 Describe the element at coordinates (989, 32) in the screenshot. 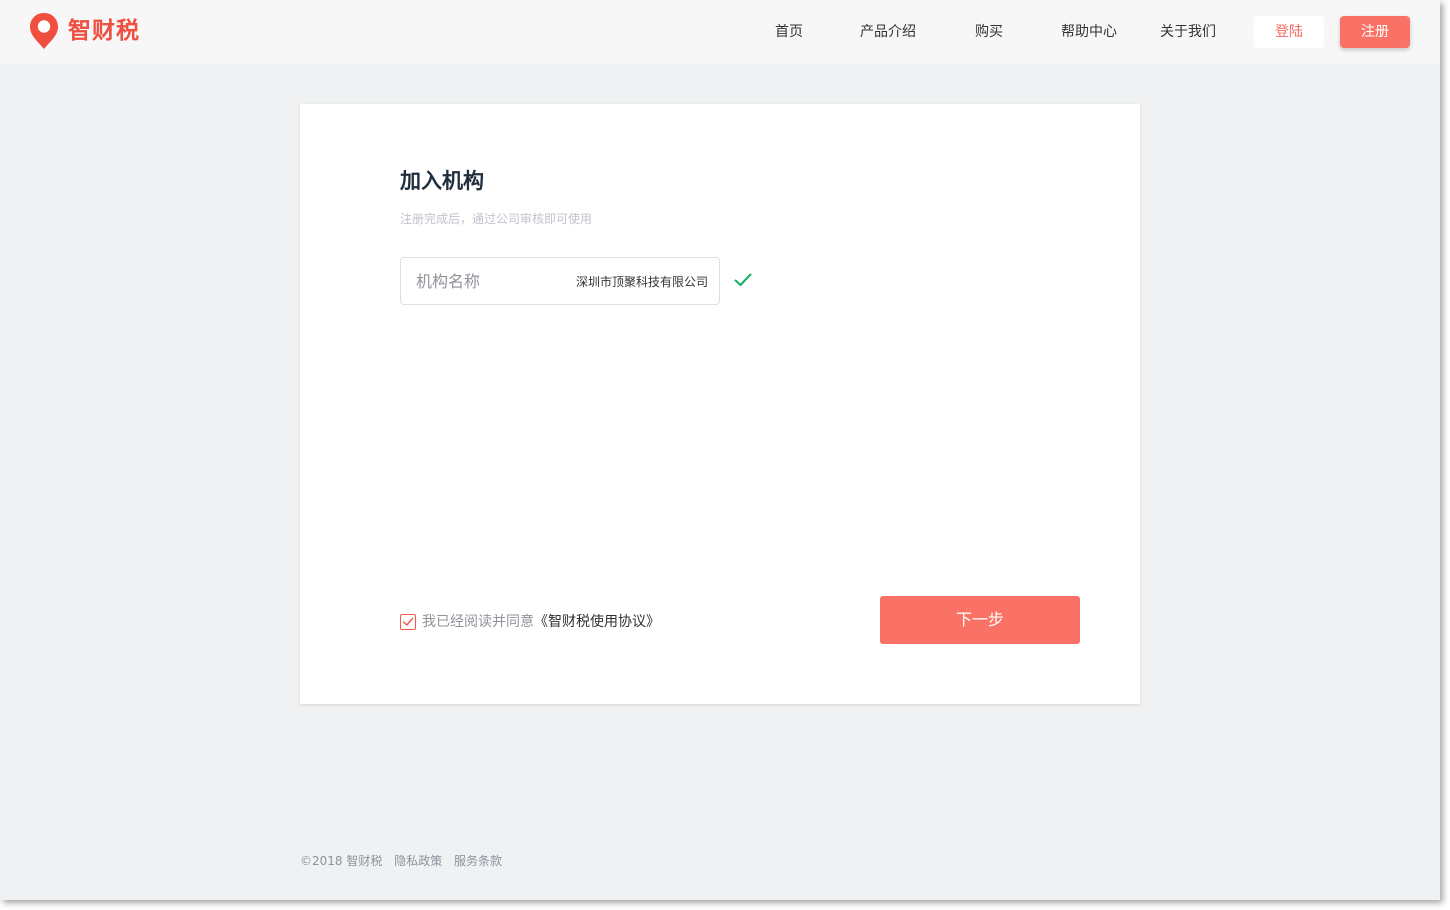

I see `nav-item-buy: 购买` at that location.